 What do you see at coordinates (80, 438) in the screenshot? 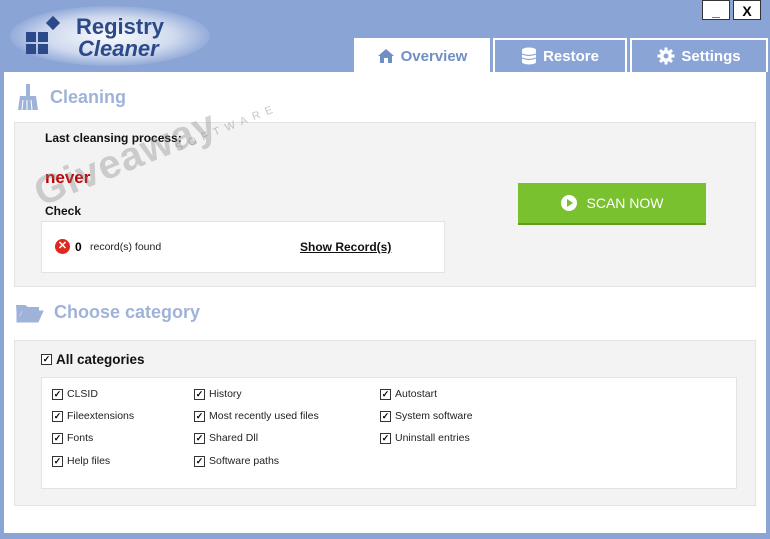
I see `category-label: Fonts` at bounding box center [80, 438].